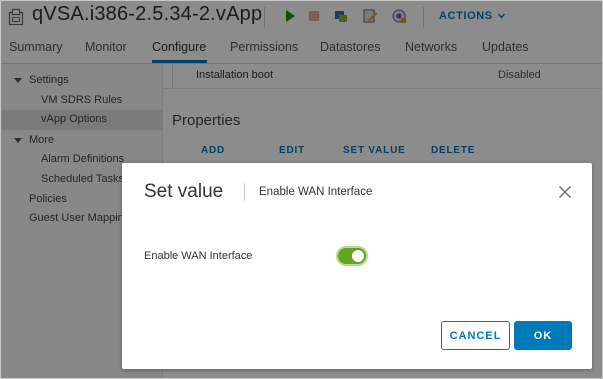 The image size is (603, 379). What do you see at coordinates (198, 256) in the screenshot?
I see `field-label: Enable WAN Interface` at bounding box center [198, 256].